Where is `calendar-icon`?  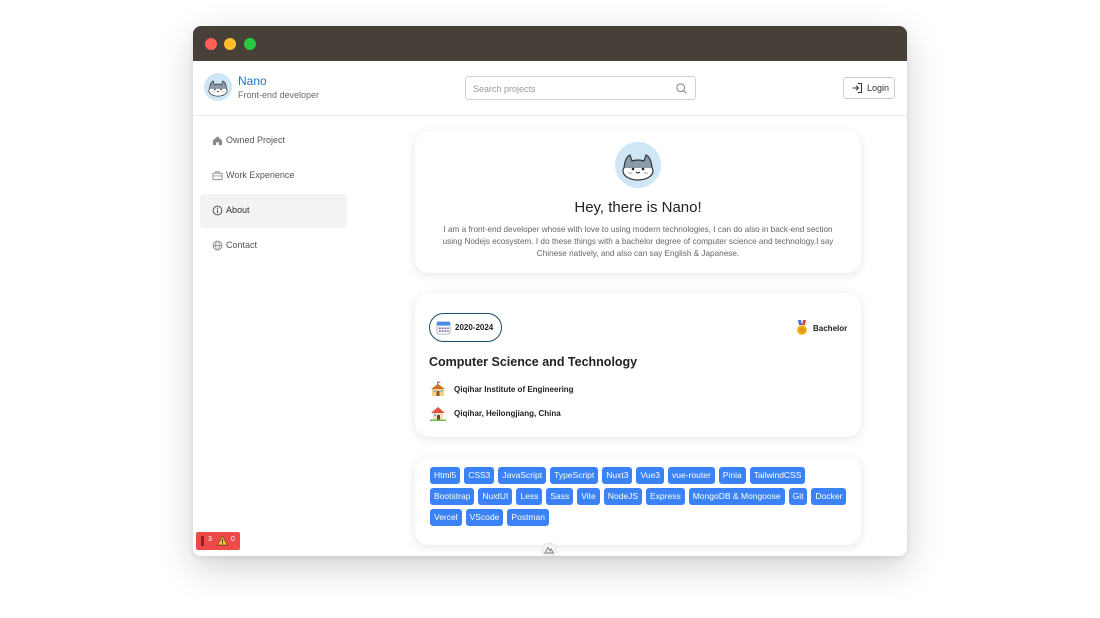
calendar-icon is located at coordinates (443, 328).